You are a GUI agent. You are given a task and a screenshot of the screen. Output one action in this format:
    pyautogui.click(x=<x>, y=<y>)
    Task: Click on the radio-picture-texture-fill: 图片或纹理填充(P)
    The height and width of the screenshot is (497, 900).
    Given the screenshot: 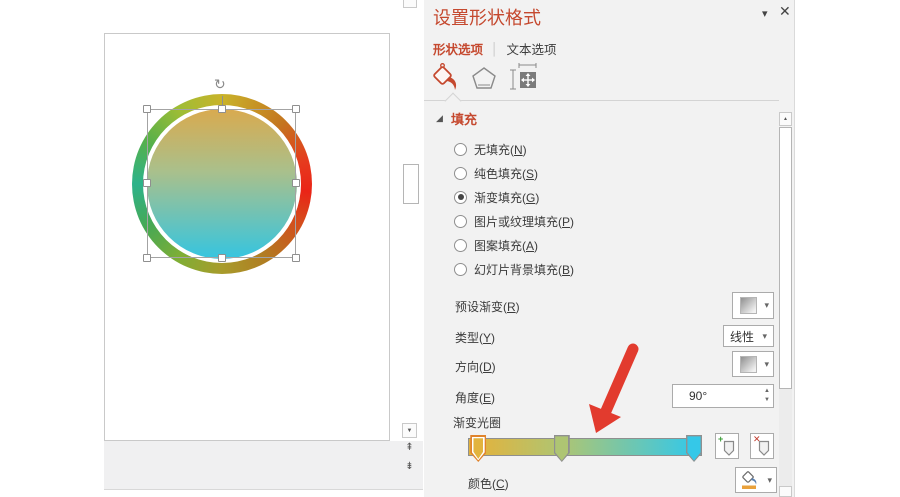 What is the action you would take?
    pyautogui.click(x=514, y=221)
    